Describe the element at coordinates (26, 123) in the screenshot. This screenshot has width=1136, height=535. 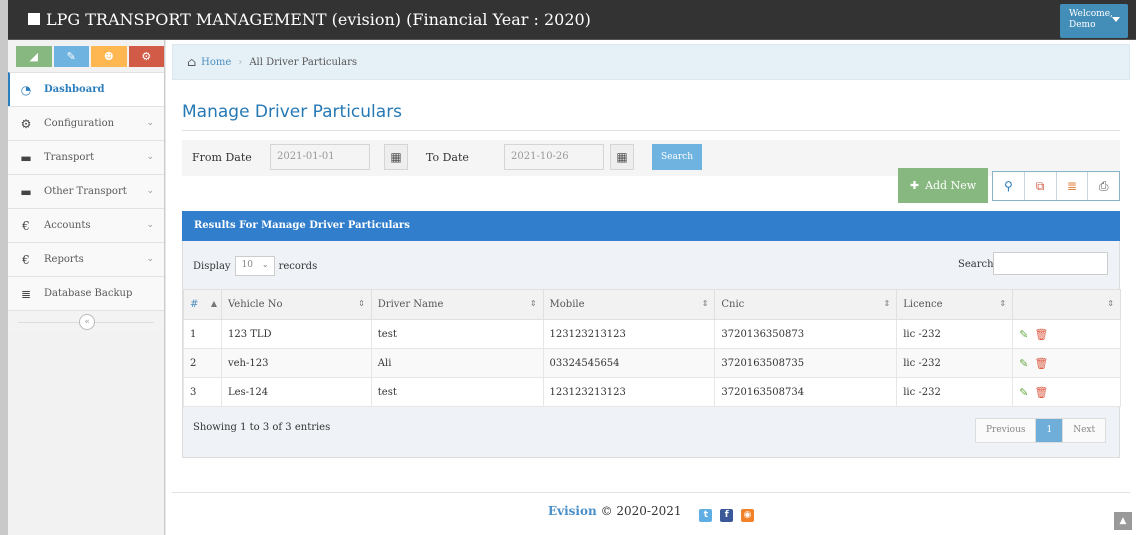
I see `cogs-icon: ⚙` at that location.